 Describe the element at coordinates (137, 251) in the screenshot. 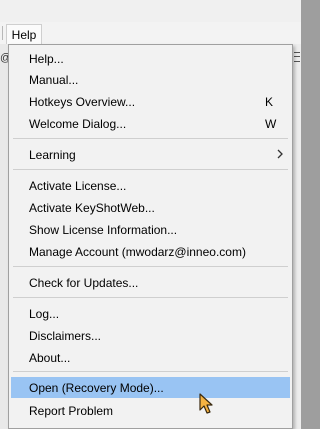

I see `menu-item-label: Manage Account (mwodarz@inneo.com)` at that location.